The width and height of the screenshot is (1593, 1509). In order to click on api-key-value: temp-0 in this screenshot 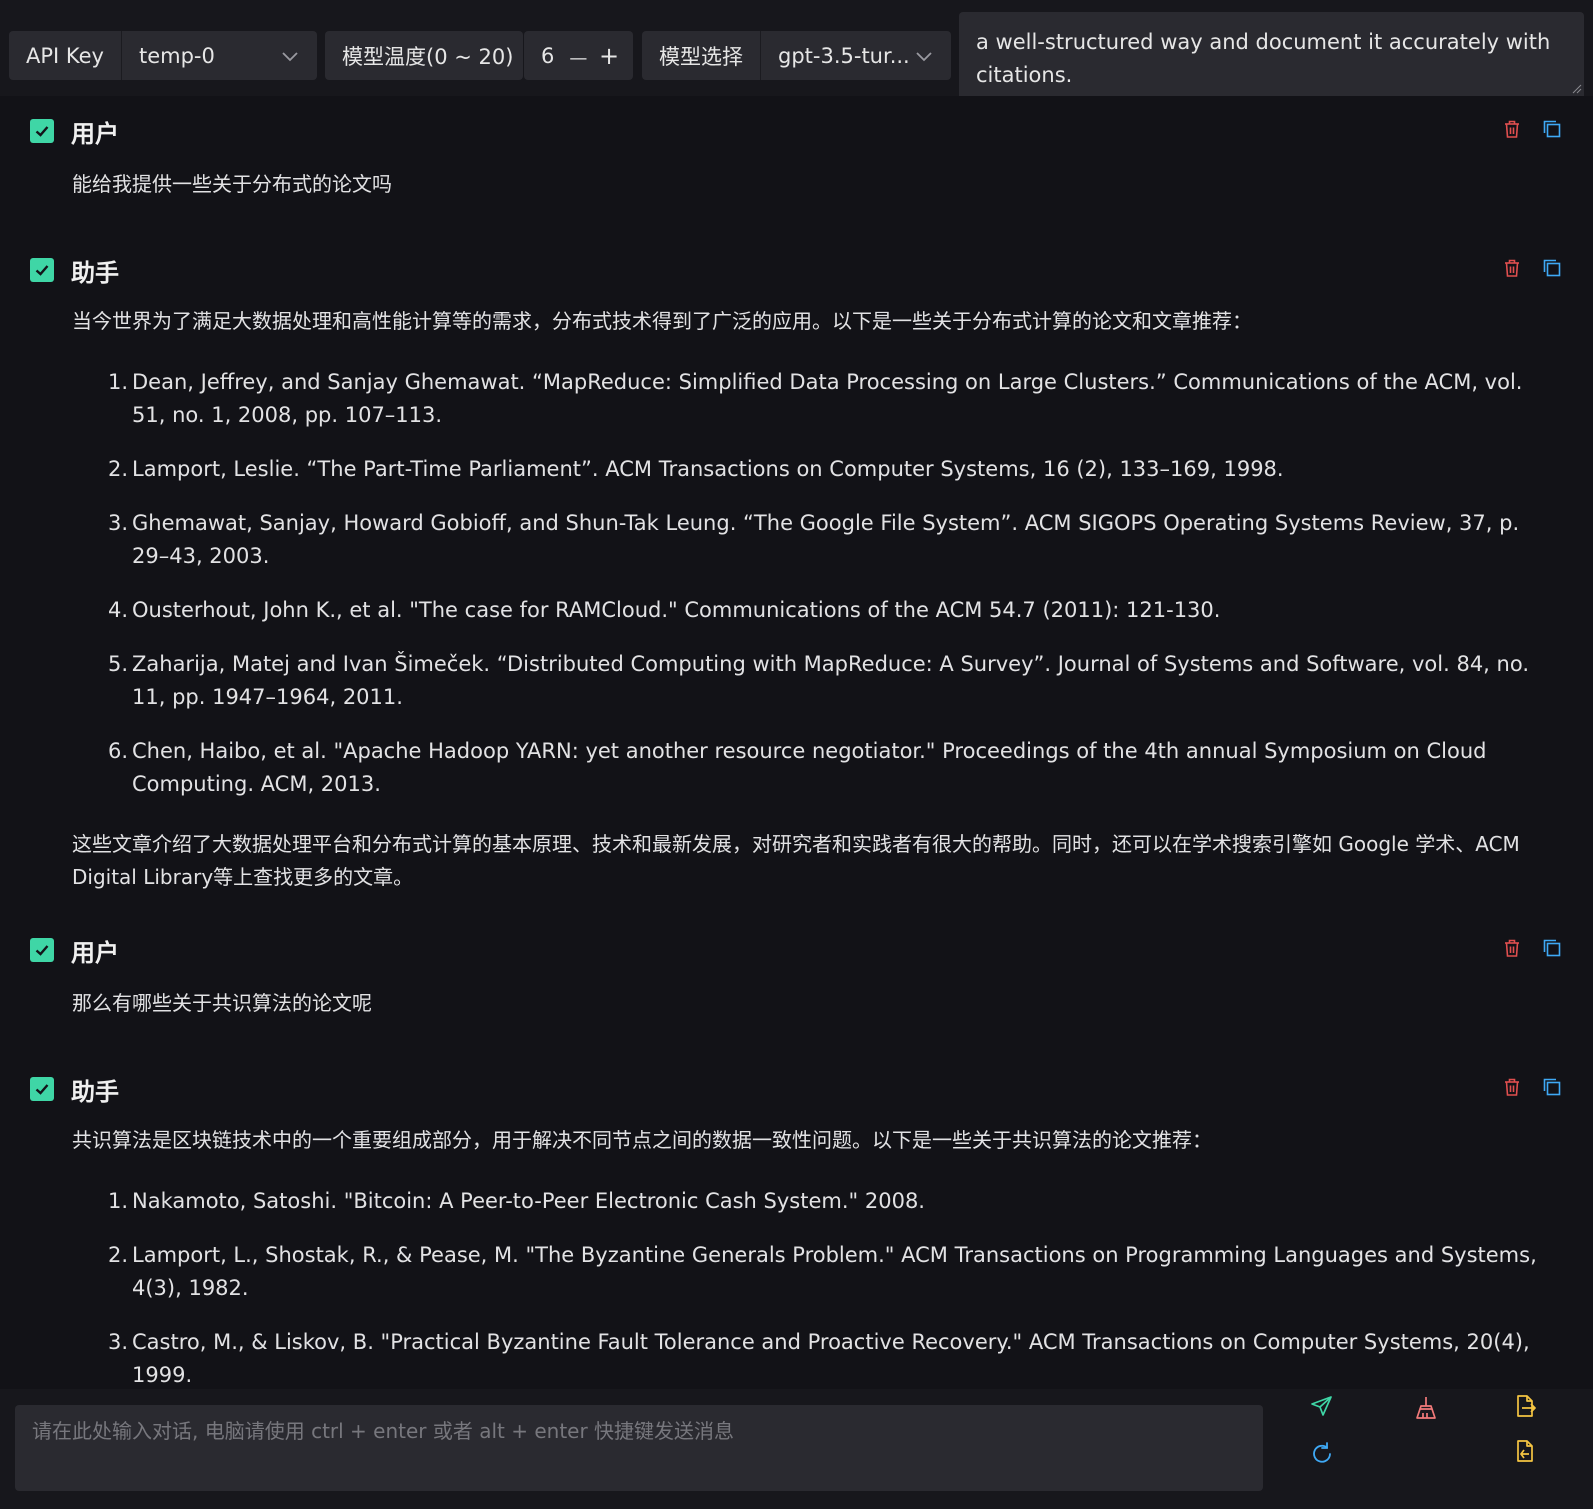, I will do `click(176, 55)`.